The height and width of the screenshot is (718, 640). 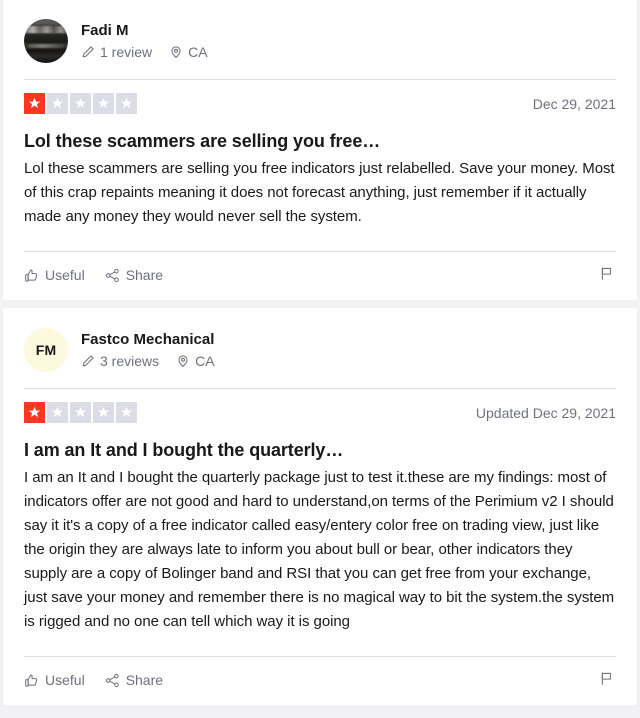 What do you see at coordinates (46, 41) in the screenshot?
I see `consumer-avatar-photo` at bounding box center [46, 41].